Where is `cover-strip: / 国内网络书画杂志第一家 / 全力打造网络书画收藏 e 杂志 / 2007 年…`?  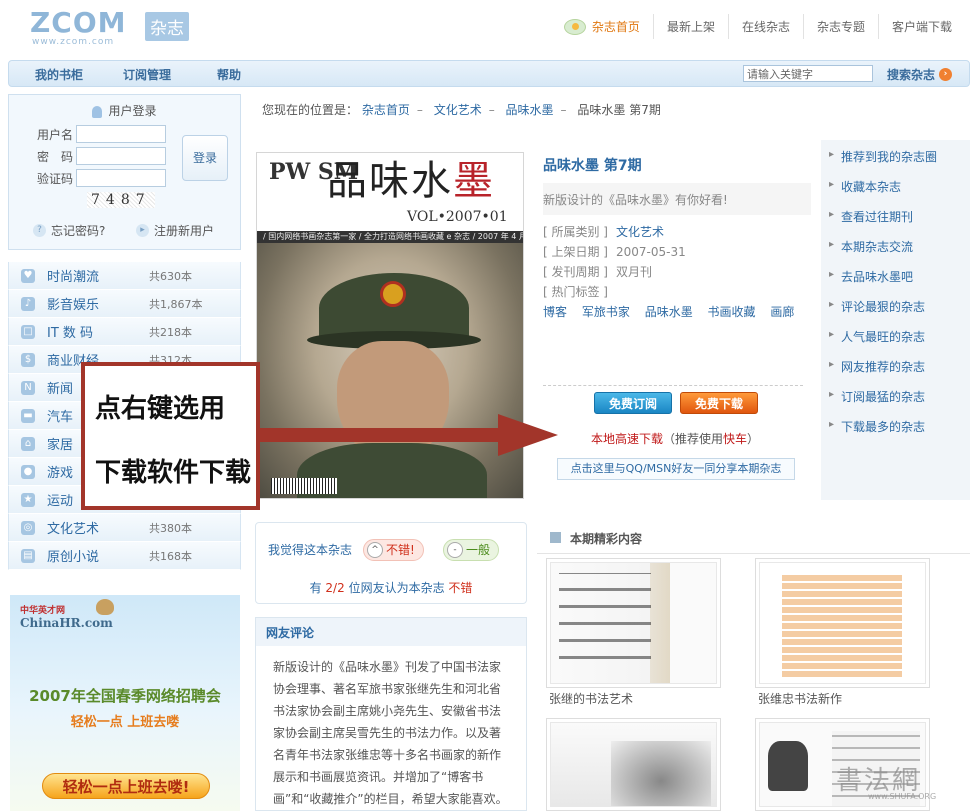 cover-strip: / 国内网络书画杂志第一家 / 全力打造网络书画收藏 e 杂志 / 2007 年… is located at coordinates (390, 237).